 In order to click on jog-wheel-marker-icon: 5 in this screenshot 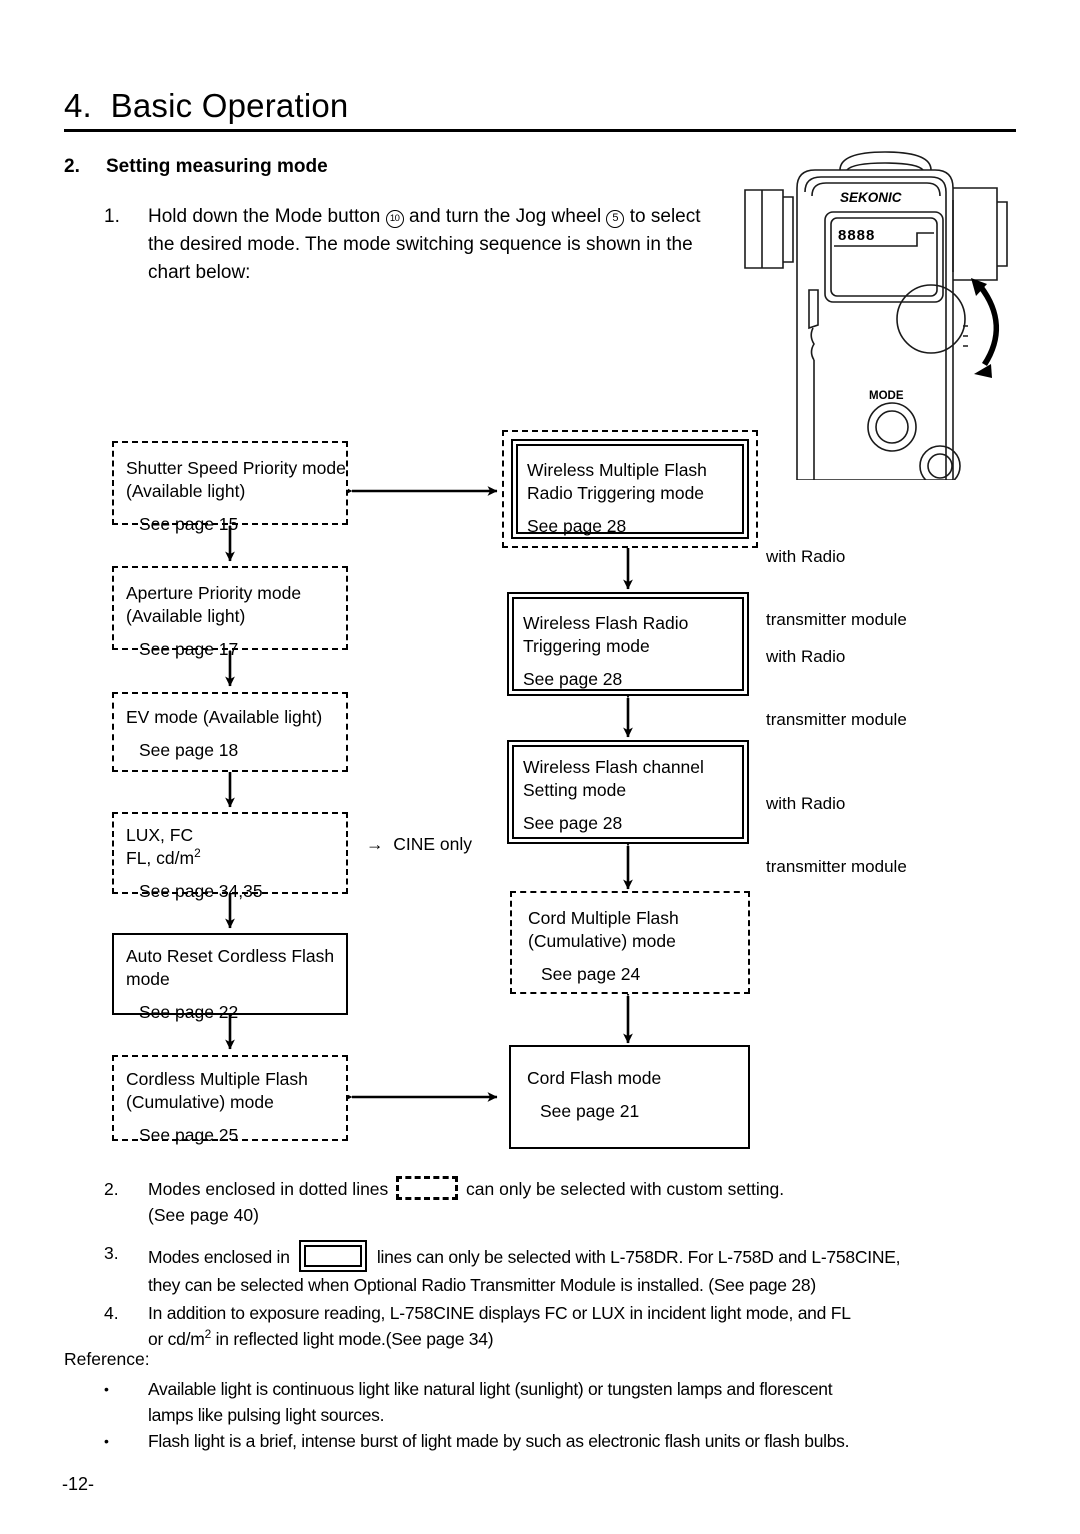, I will do `click(615, 219)`.